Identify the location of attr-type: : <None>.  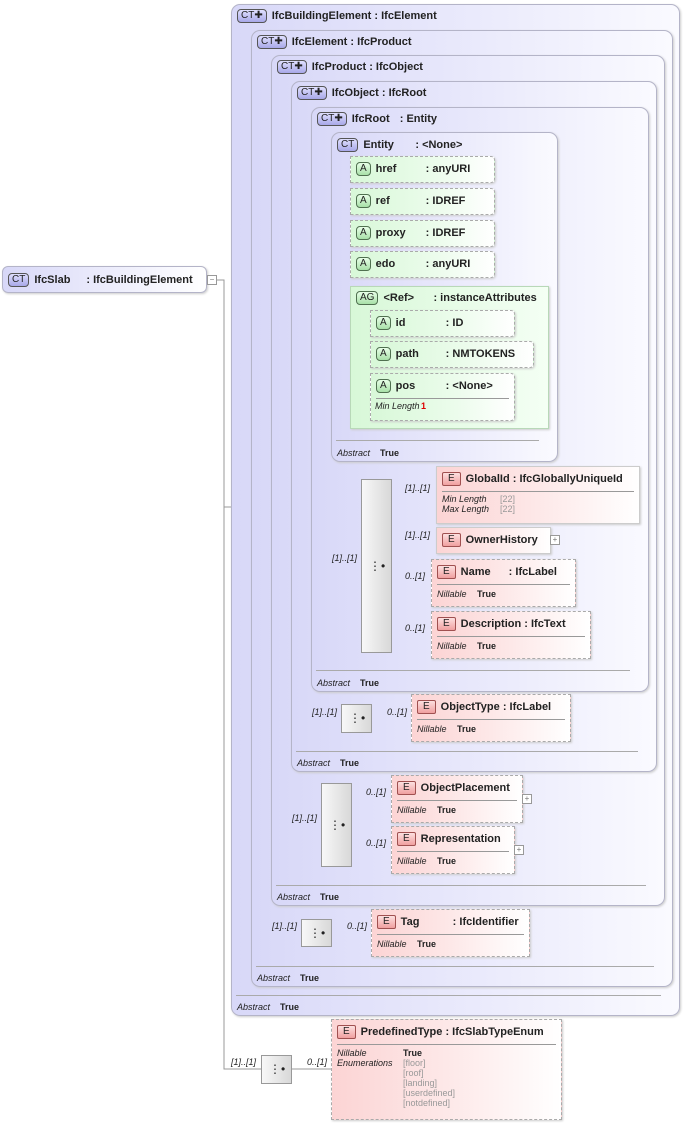
(469, 385).